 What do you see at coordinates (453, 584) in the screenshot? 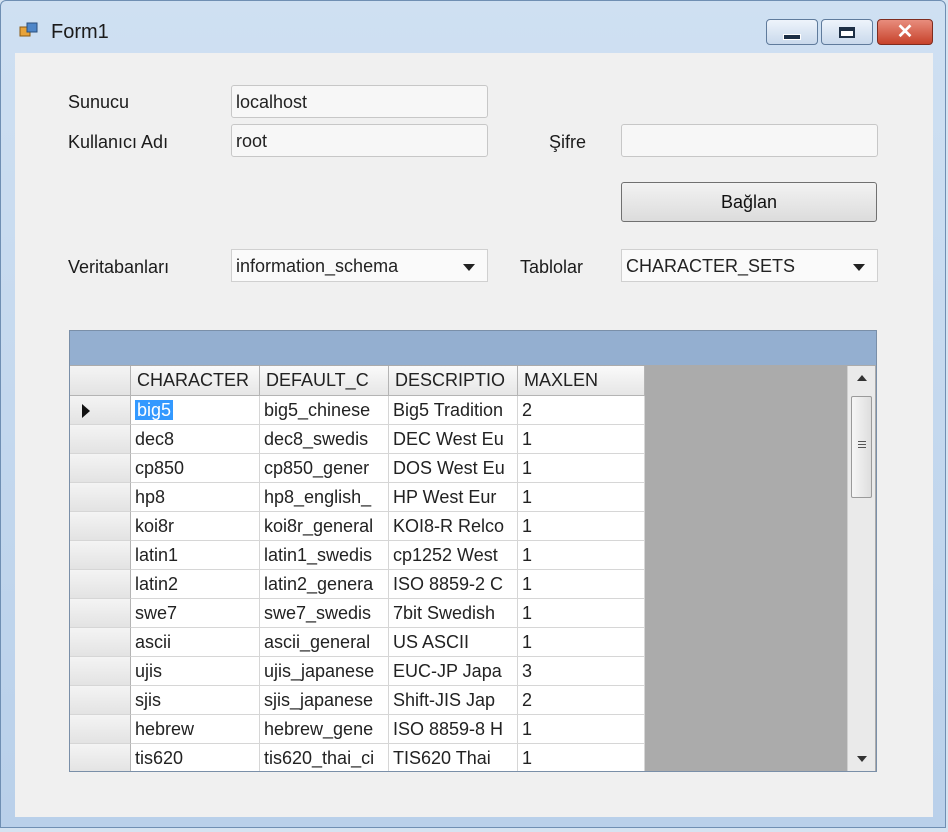
I see `table-cell: ISO 8859-2 C` at bounding box center [453, 584].